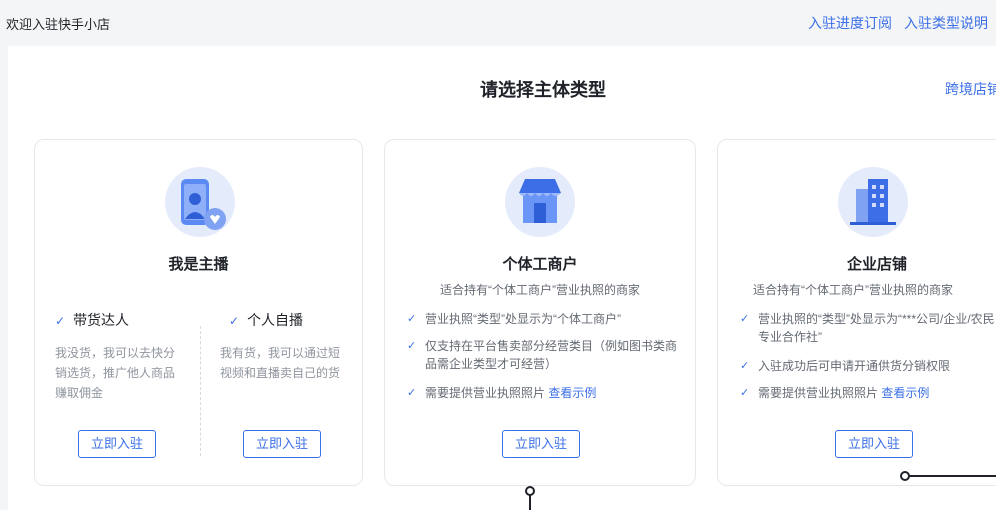 This screenshot has width=996, height=510. What do you see at coordinates (498, 22) in the screenshot?
I see `top-bar: 欢迎入驻快手小店 入驻进度订阅 入驻类型说明` at bounding box center [498, 22].